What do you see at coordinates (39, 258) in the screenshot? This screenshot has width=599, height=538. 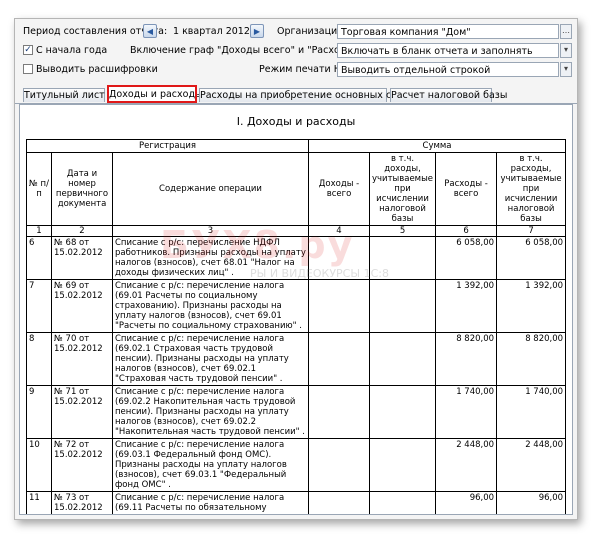 I see `row-number: 6` at bounding box center [39, 258].